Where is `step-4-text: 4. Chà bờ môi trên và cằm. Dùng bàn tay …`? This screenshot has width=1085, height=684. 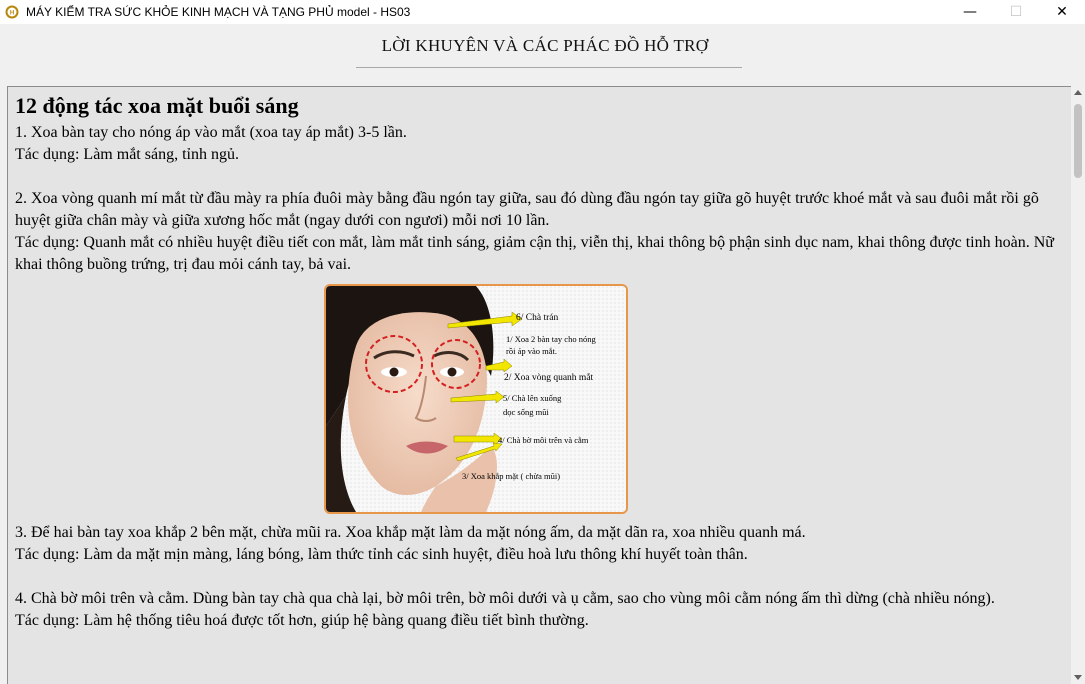
step-4-text: 4. Chà bờ môi trên và cằm. Dùng bàn tay … is located at coordinates (505, 598).